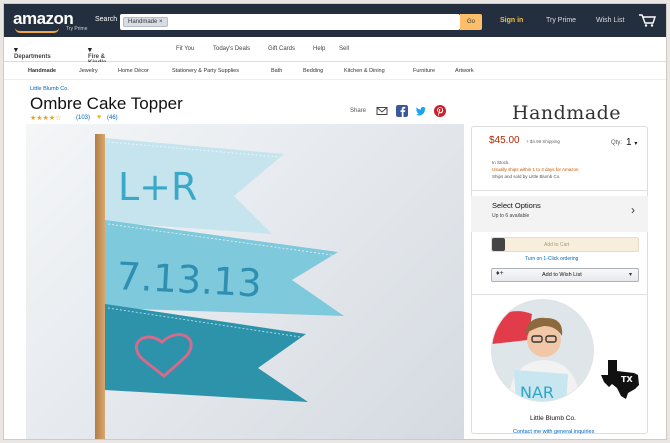 The height and width of the screenshot is (443, 670). I want to click on chevron-right-icon: ›, so click(633, 210).